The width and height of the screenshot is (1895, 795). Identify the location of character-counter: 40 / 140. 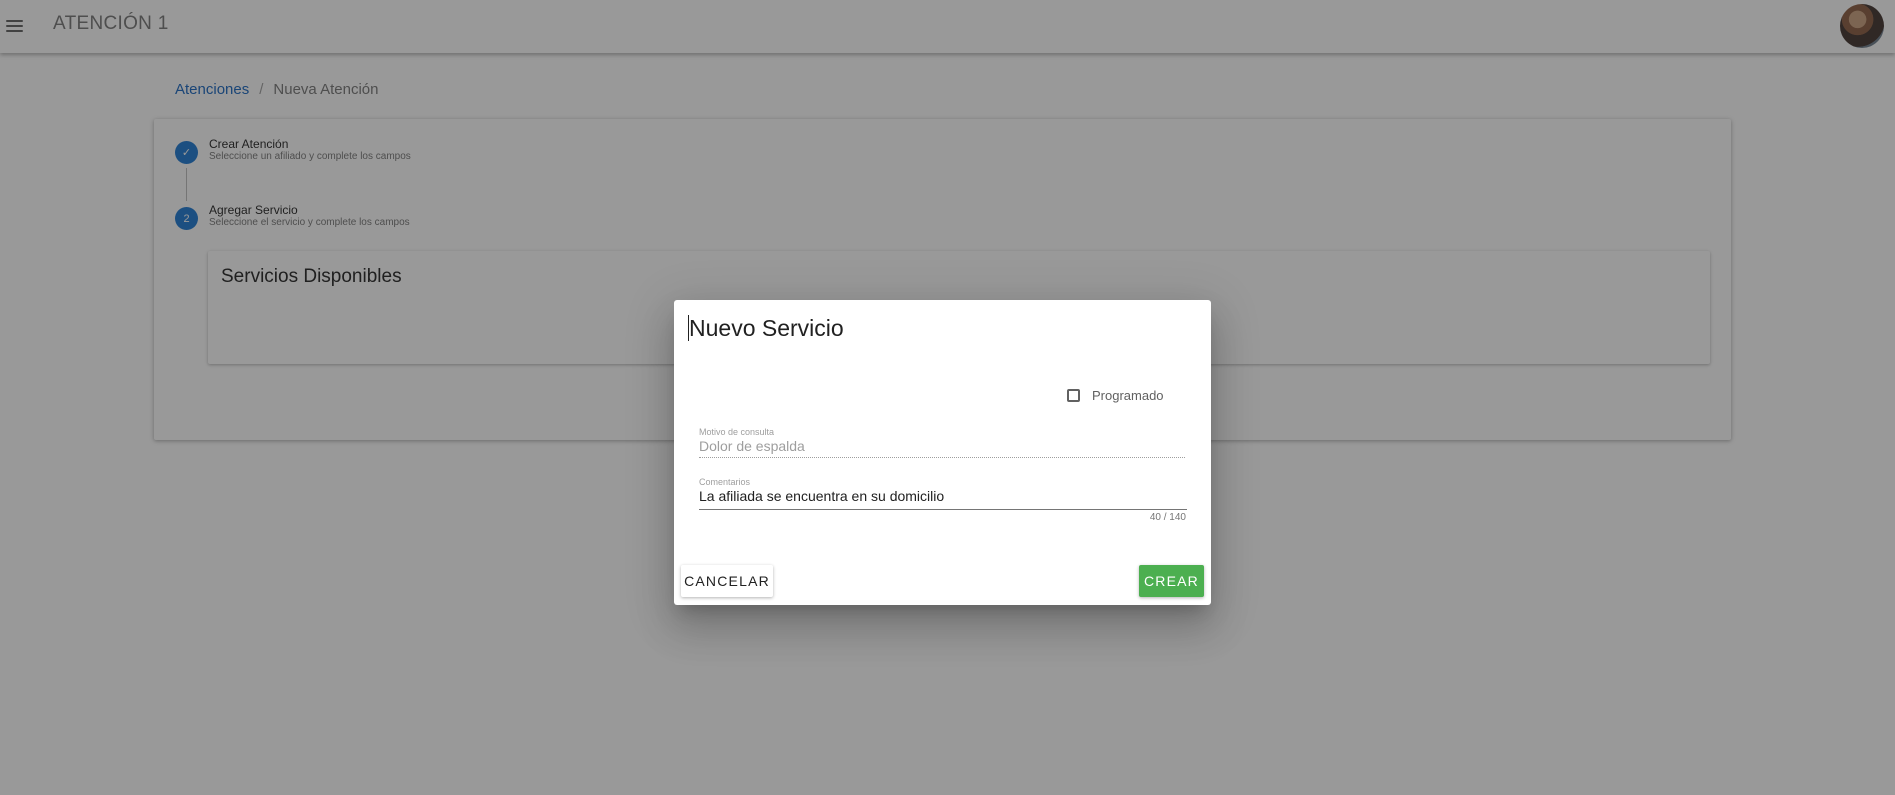
(1167, 517).